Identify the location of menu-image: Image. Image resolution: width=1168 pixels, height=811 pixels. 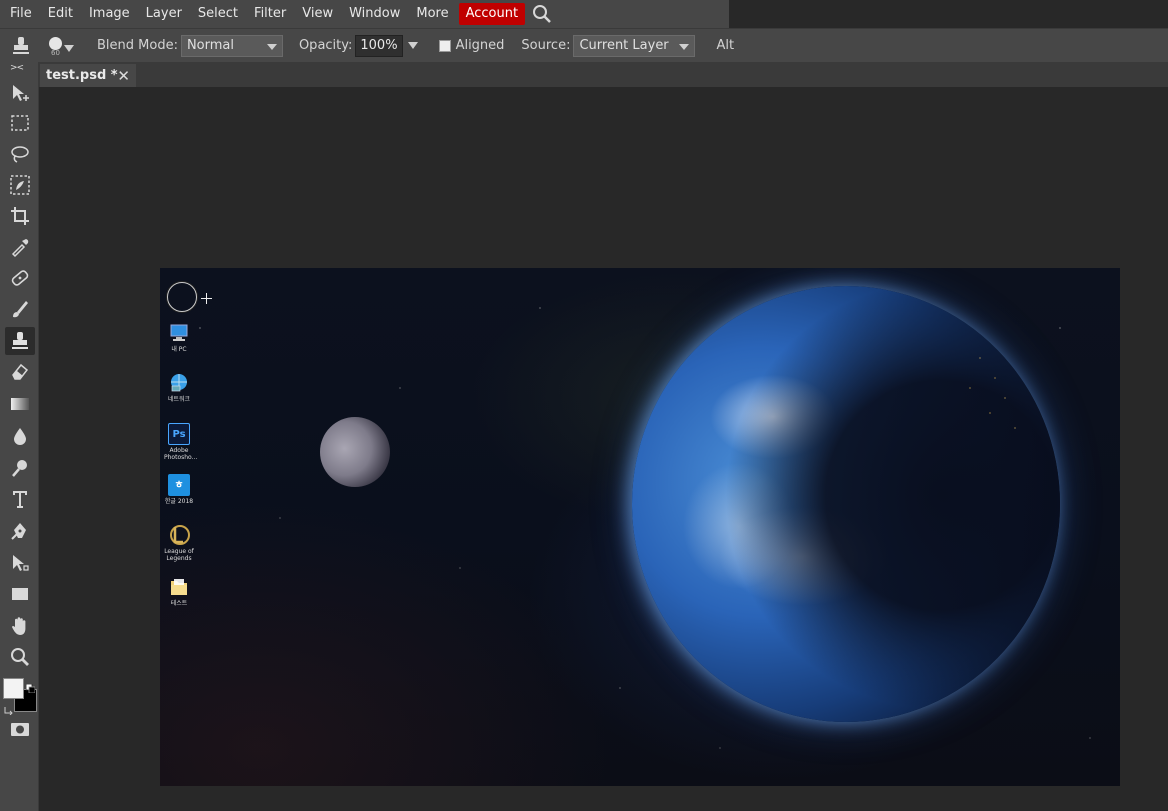
(109, 14).